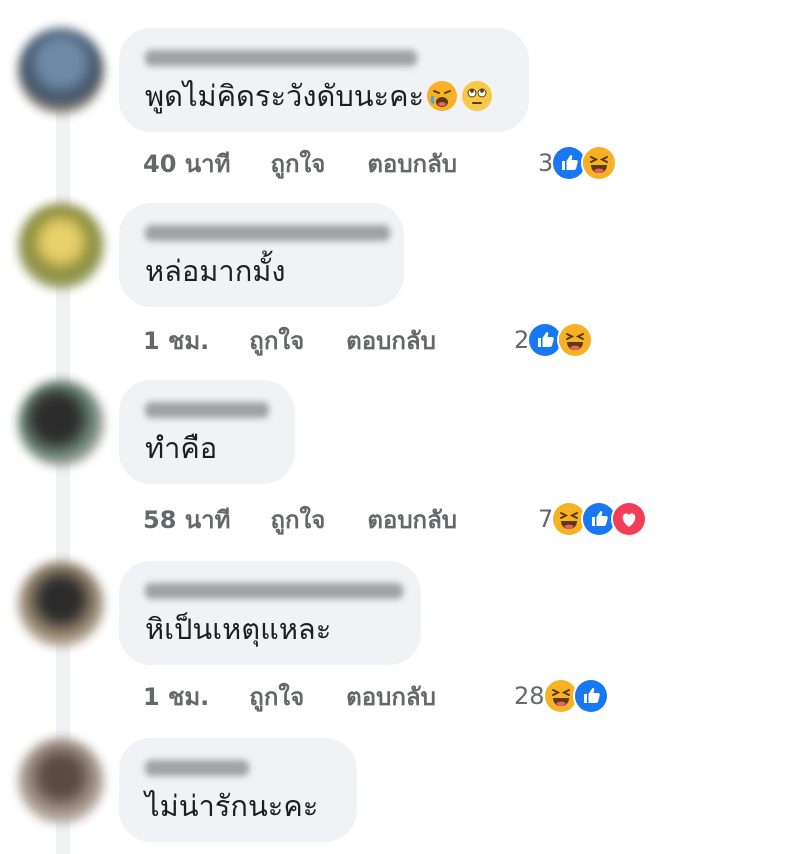  I want to click on comment-text: หล่อมากมั้ง, so click(215, 271).